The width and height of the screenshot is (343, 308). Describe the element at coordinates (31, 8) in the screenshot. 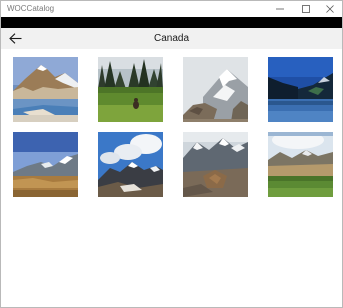

I see `app-title: WOCCatalog` at that location.